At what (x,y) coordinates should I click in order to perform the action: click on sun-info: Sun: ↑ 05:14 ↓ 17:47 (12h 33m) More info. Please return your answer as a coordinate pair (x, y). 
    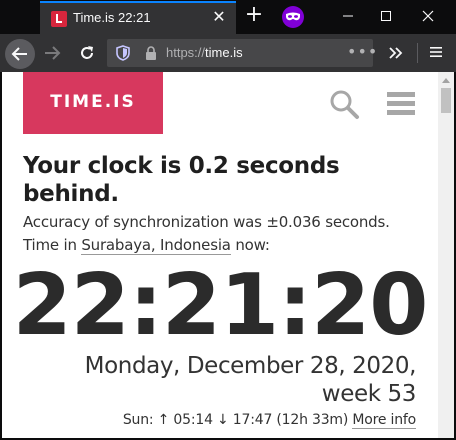
    Looking at the image, I should click on (229, 420).